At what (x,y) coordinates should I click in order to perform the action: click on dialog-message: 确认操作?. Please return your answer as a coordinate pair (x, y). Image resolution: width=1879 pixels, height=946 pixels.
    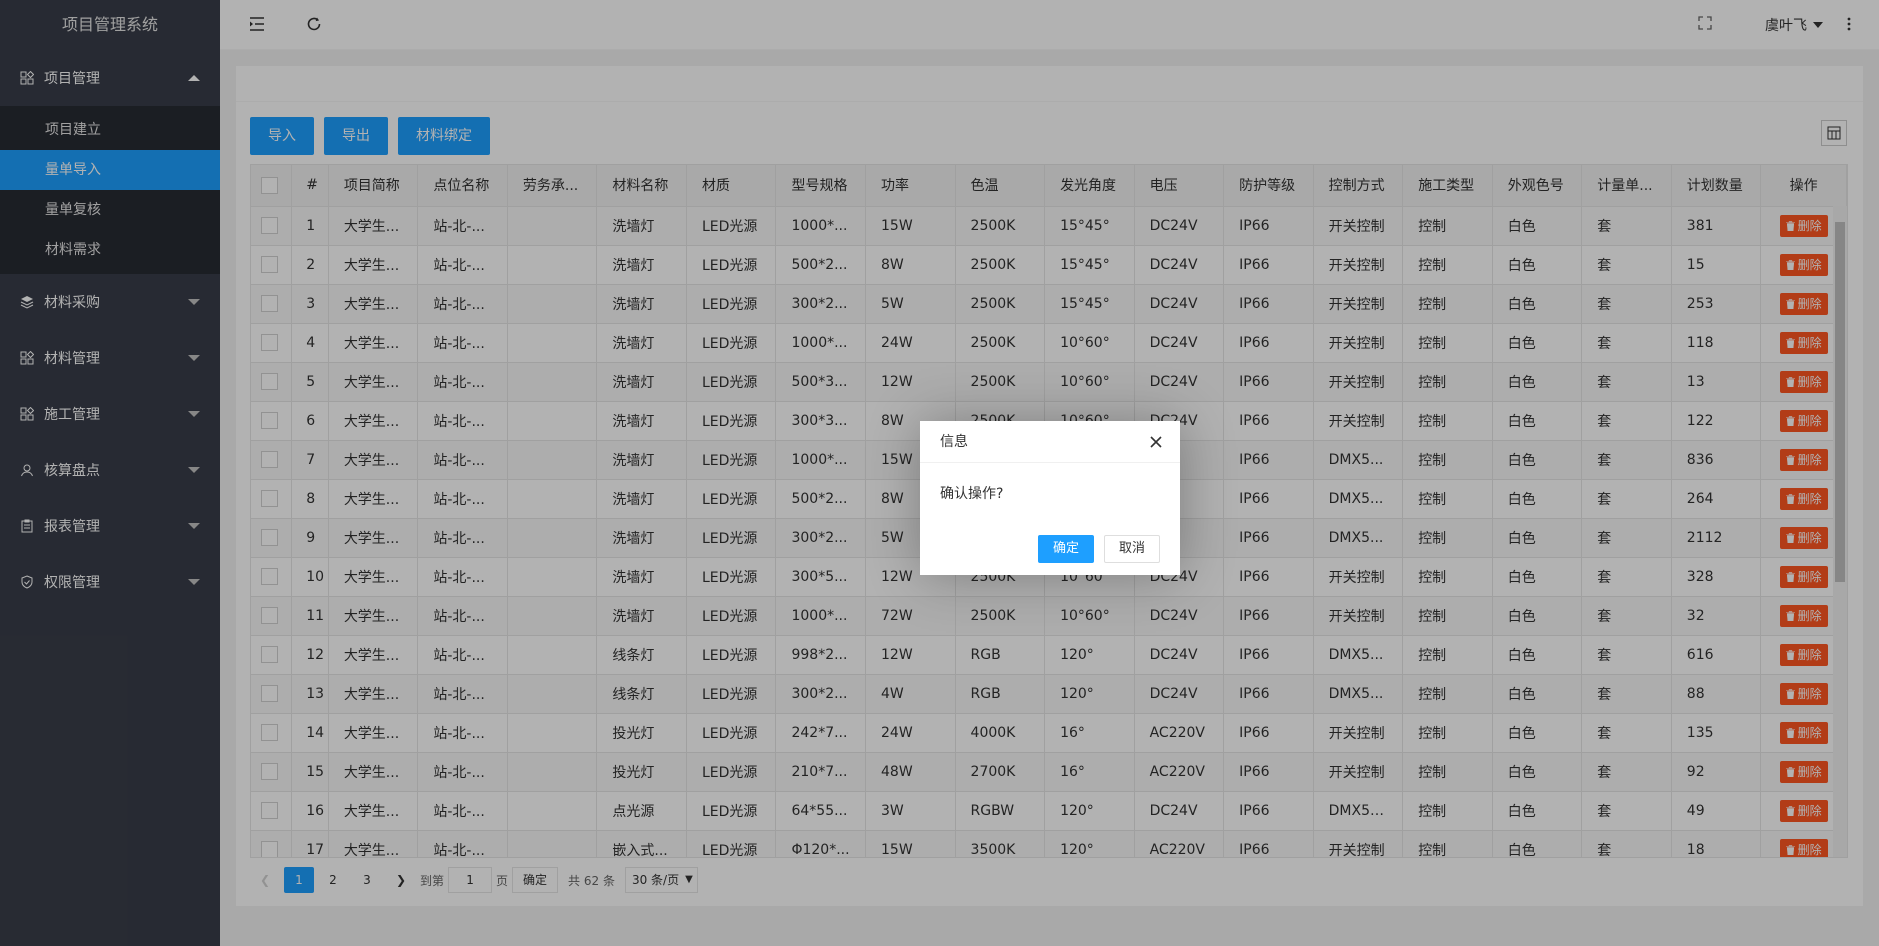
    Looking at the image, I should click on (972, 494).